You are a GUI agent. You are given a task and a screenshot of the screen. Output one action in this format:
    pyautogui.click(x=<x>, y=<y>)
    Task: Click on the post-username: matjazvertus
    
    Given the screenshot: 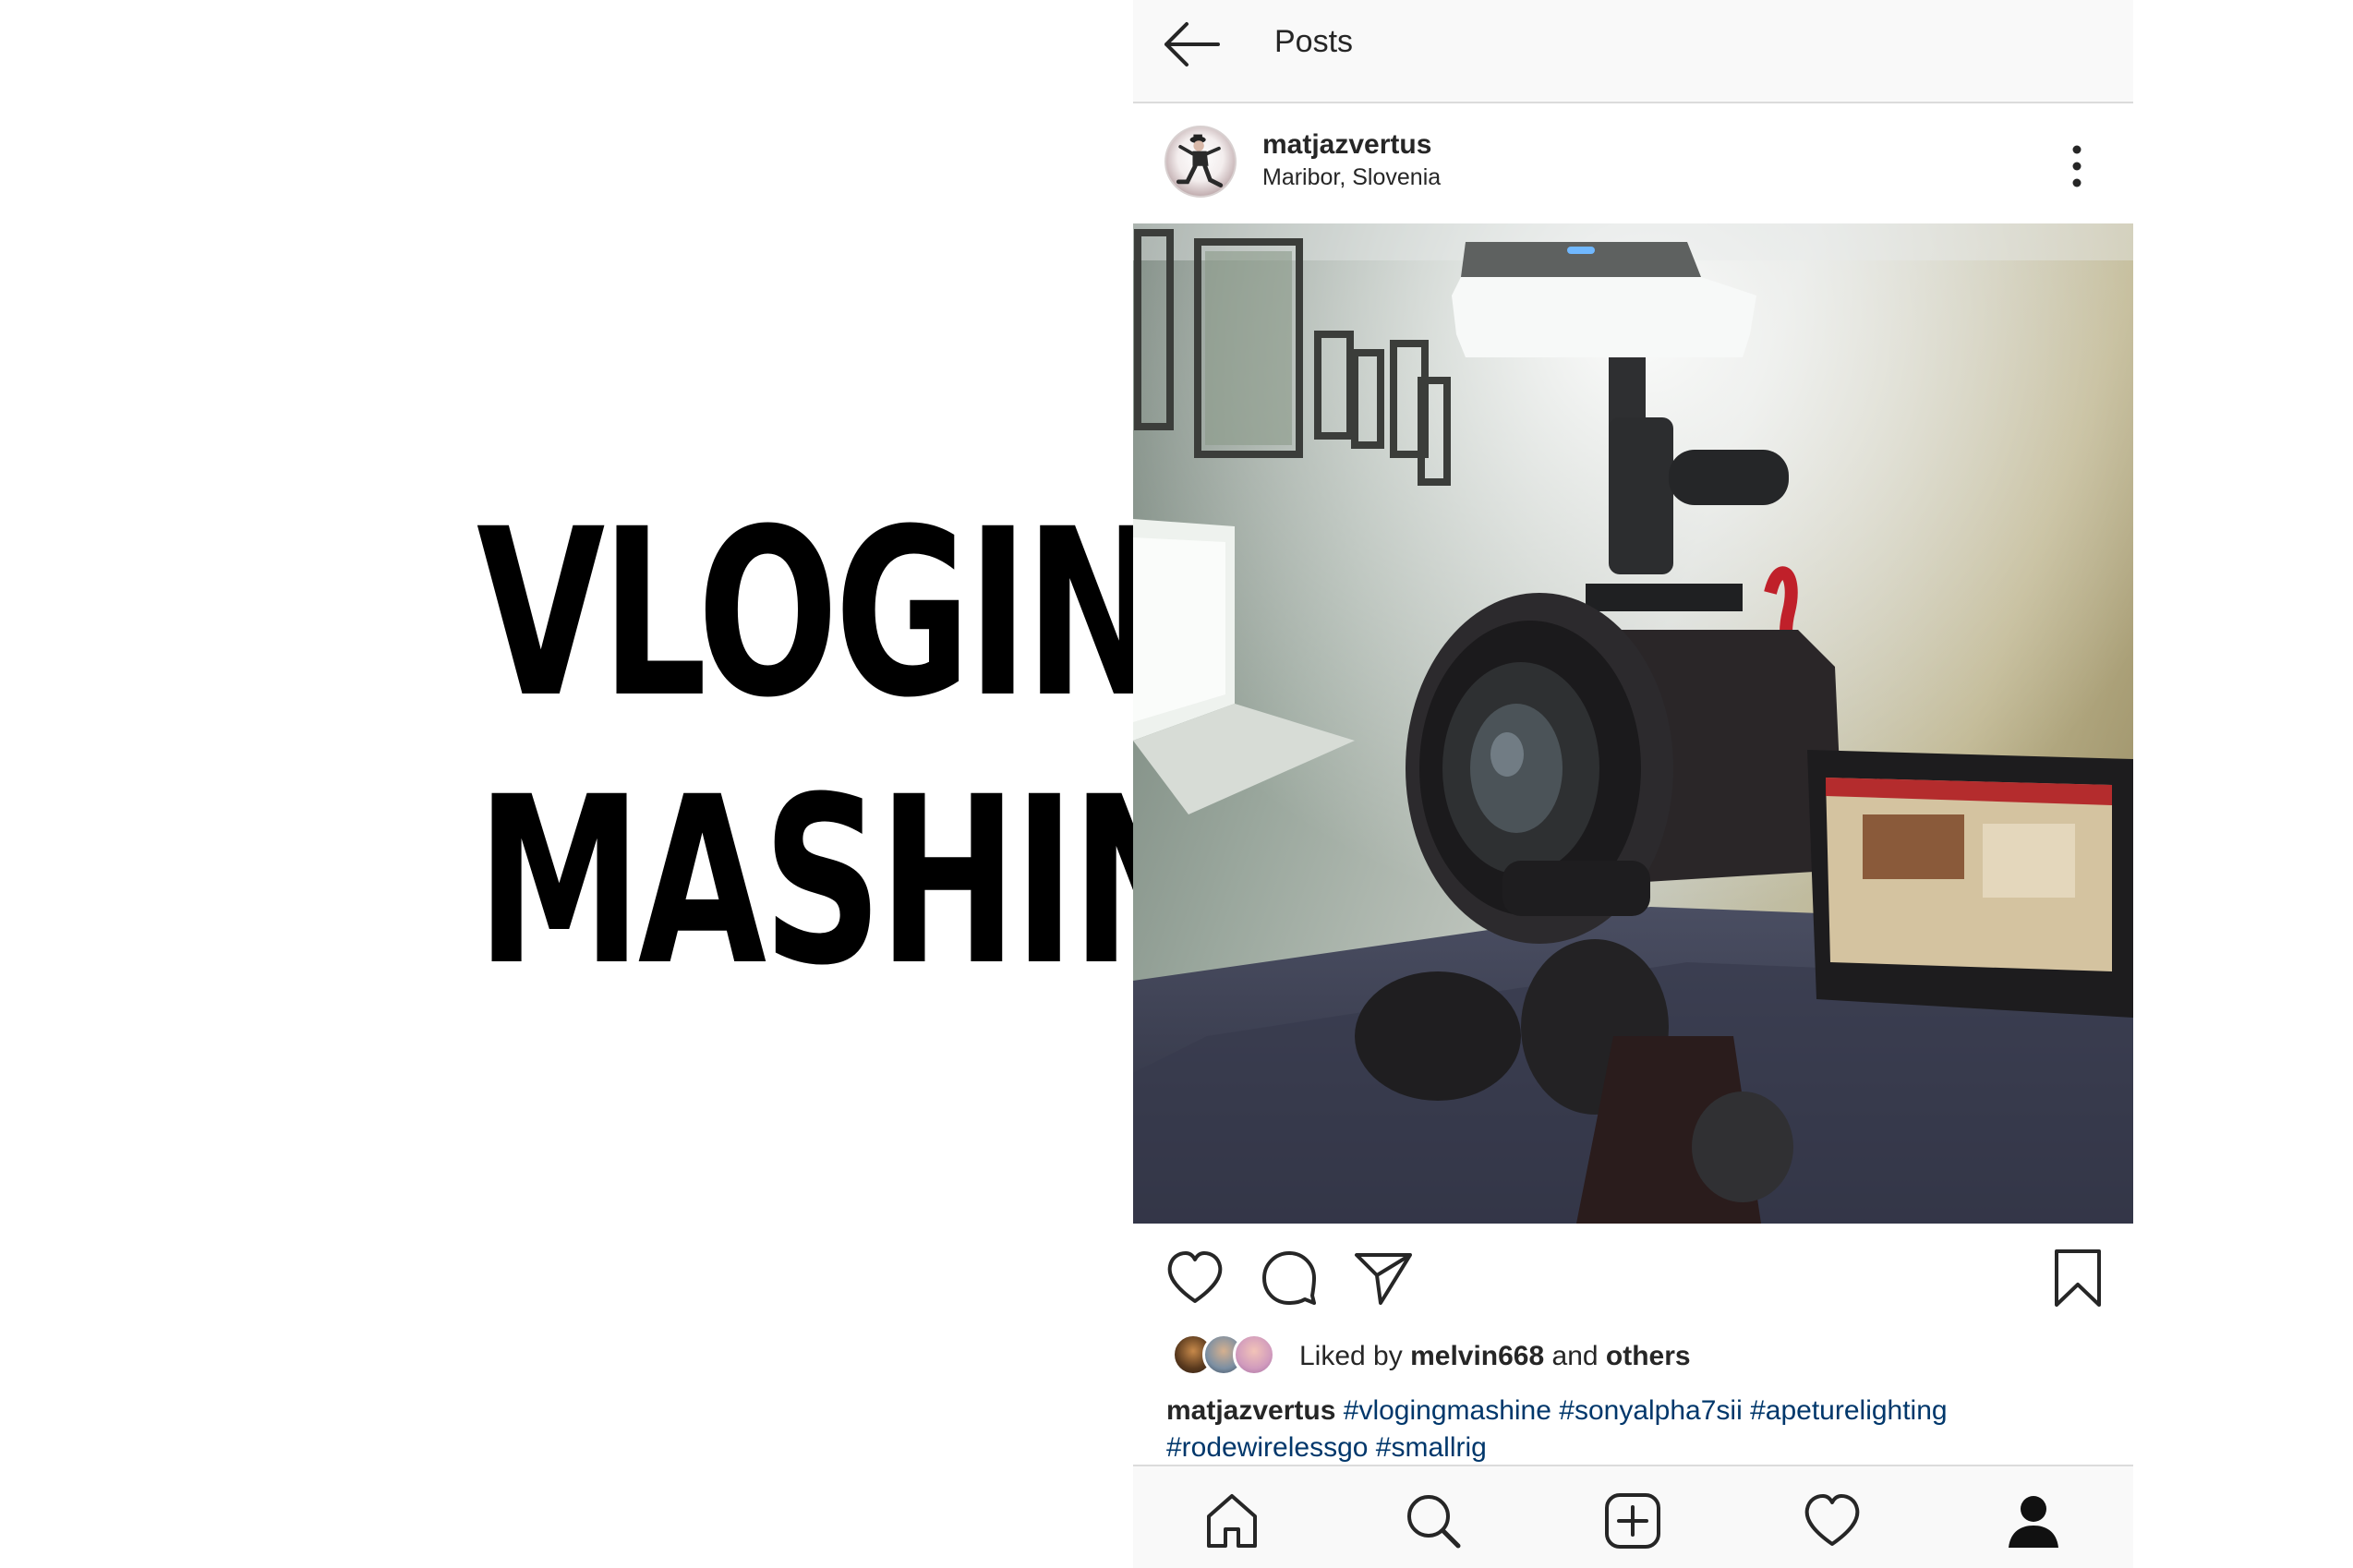 What is the action you would take?
    pyautogui.click(x=1346, y=145)
    